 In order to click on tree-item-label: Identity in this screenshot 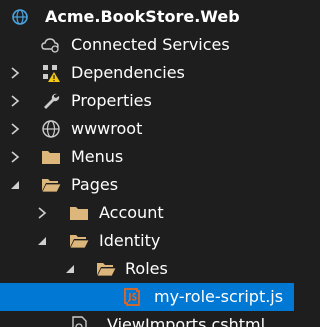, I will do `click(130, 240)`.